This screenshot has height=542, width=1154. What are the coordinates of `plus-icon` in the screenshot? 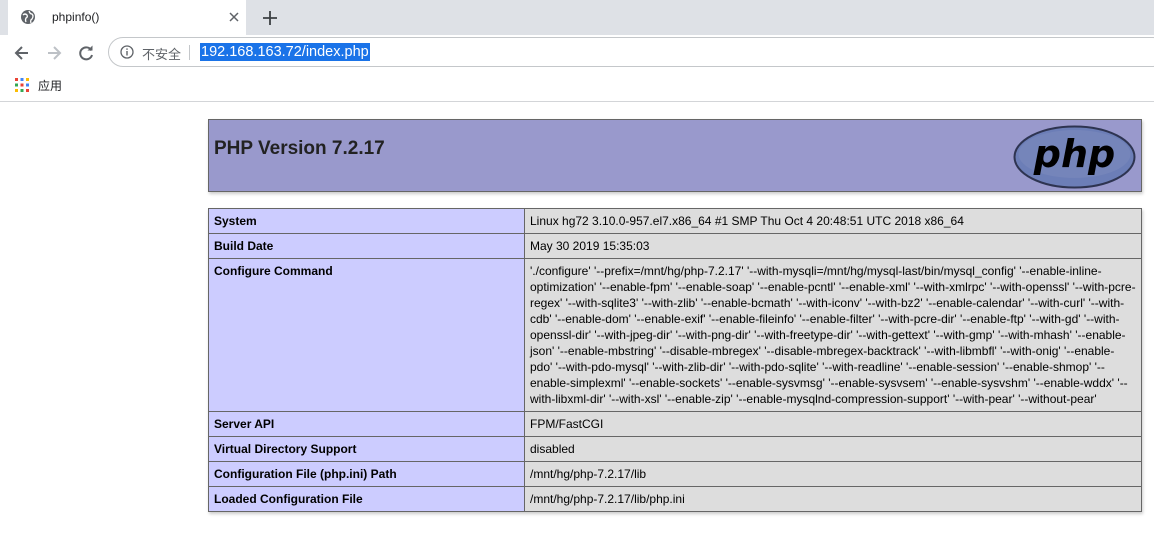 It's located at (270, 18).